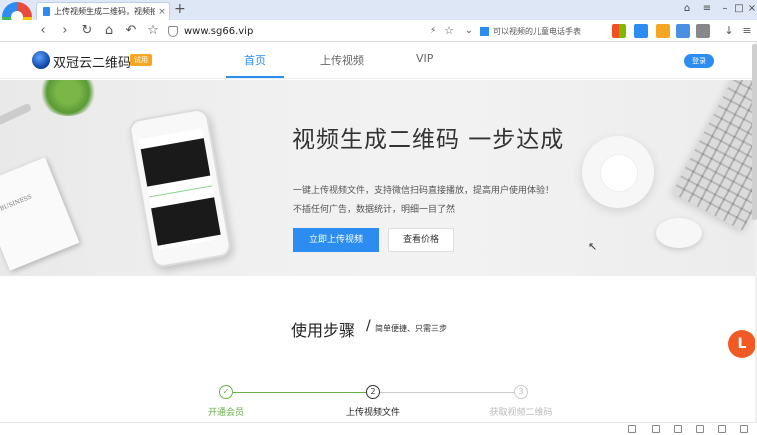  What do you see at coordinates (751, 9) in the screenshot?
I see `close-window-icon: ×` at bounding box center [751, 9].